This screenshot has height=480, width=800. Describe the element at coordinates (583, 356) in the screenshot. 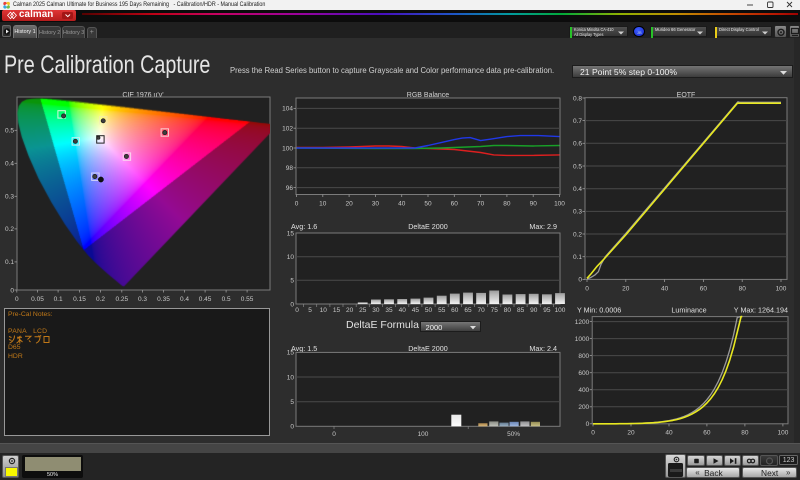

I see `svg-text: 800` at that location.